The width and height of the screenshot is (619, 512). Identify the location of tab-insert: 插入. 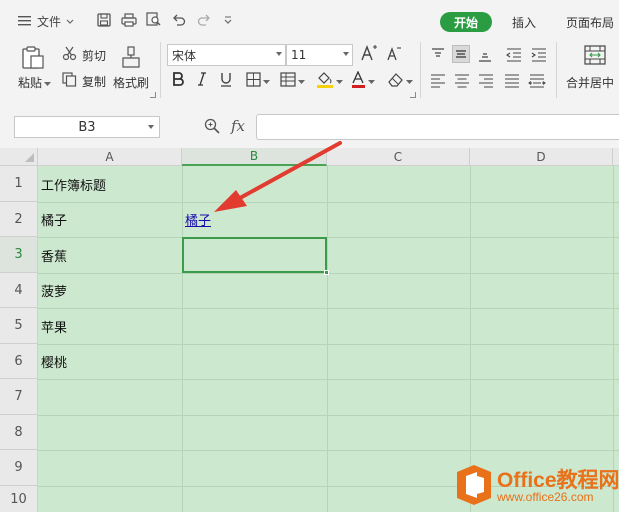
(524, 22).